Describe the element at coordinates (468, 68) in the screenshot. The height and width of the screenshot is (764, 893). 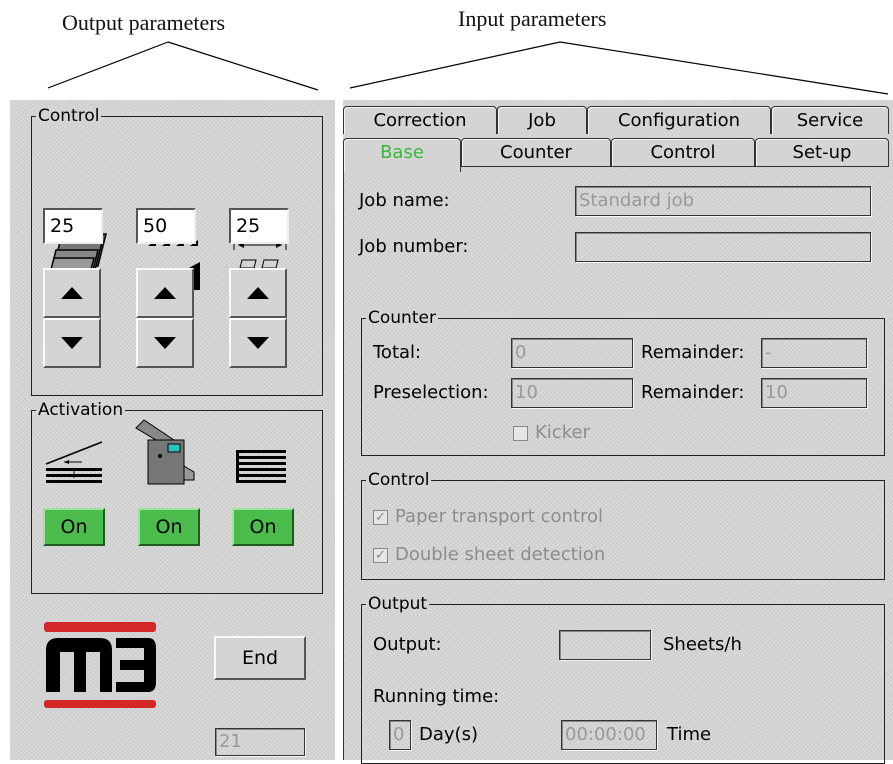
I see `caption-callout-lines` at that location.